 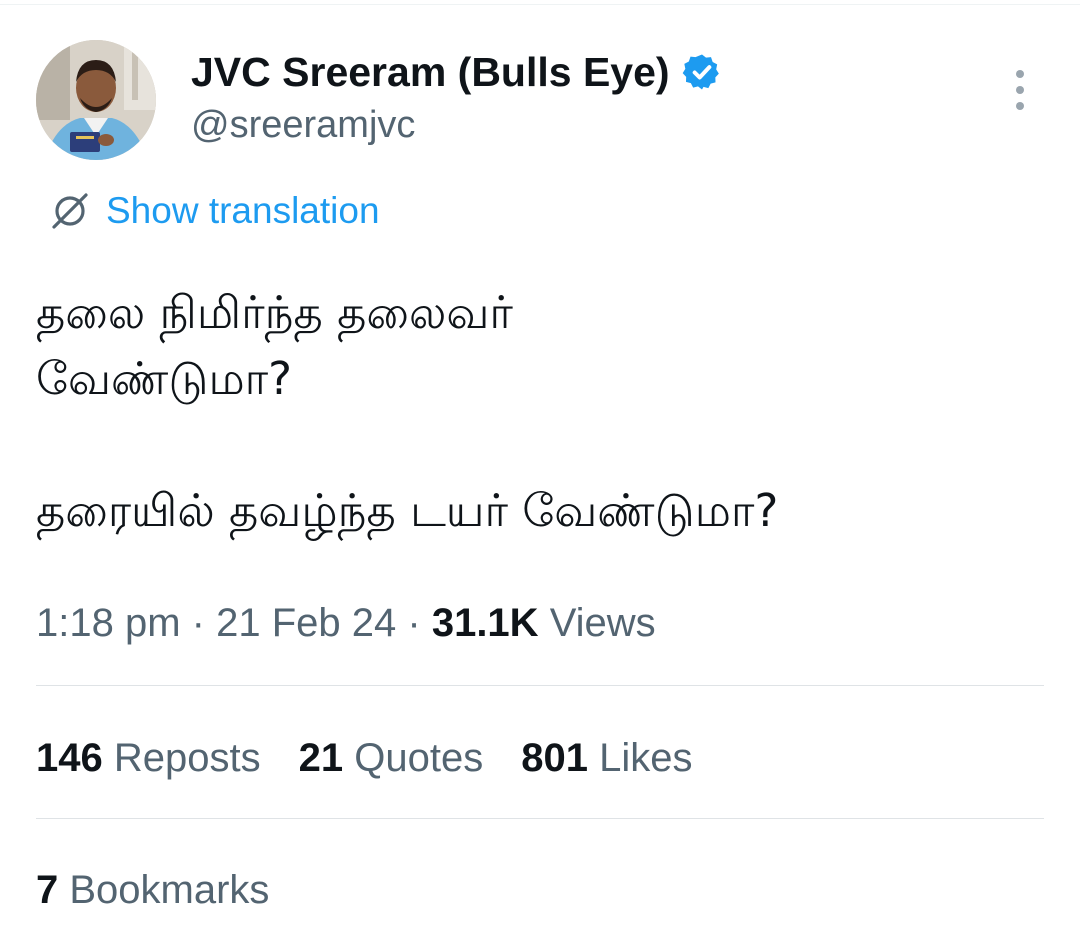 What do you see at coordinates (108, 623) in the screenshot?
I see `tweet-time: 1:18 pm` at bounding box center [108, 623].